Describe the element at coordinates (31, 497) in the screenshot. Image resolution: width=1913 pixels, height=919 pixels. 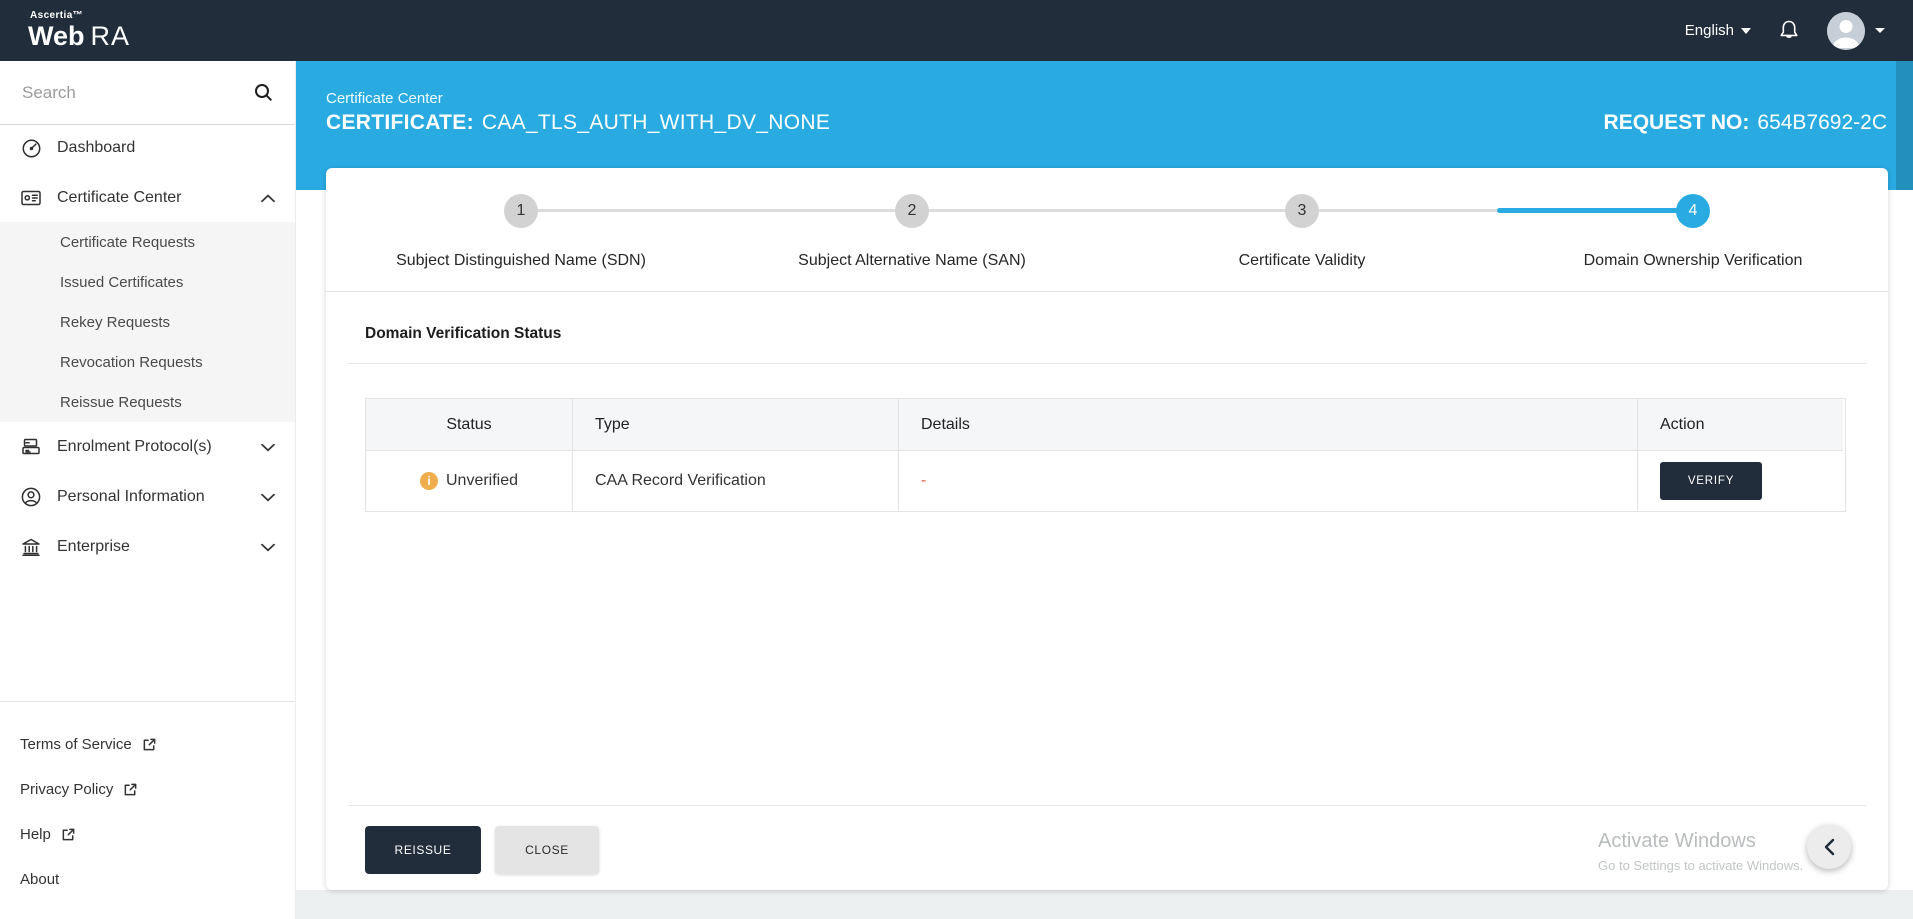
I see `person-circle-icon` at that location.